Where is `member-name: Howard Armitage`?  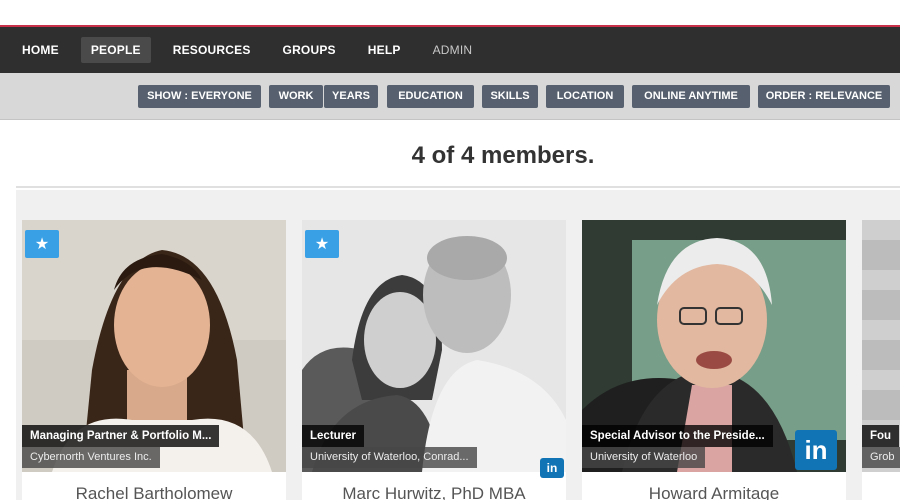
member-name: Howard Armitage is located at coordinates (714, 492).